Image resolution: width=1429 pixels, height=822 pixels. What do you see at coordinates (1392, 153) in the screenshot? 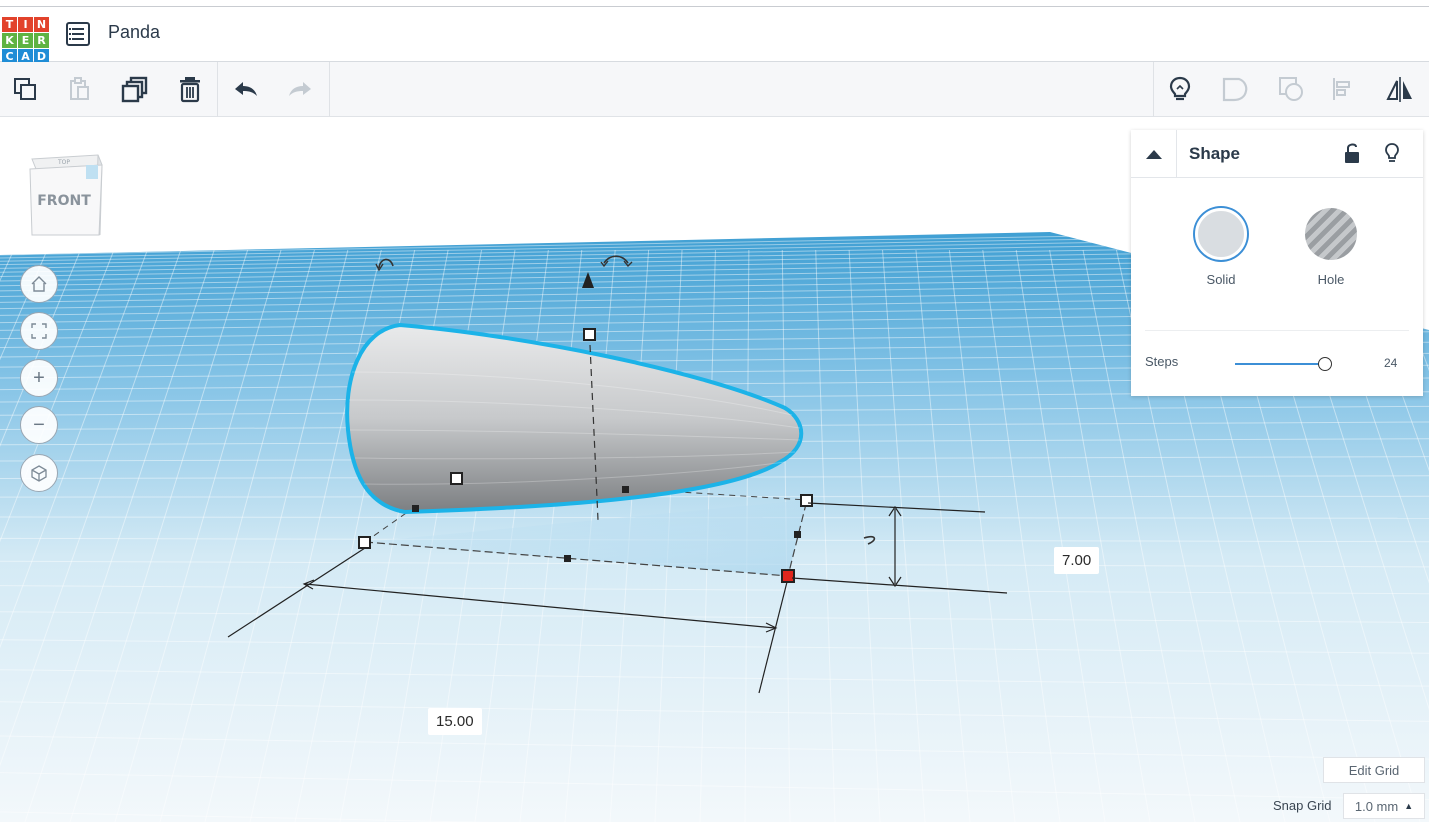
I see `lightbulb-icon` at bounding box center [1392, 153].